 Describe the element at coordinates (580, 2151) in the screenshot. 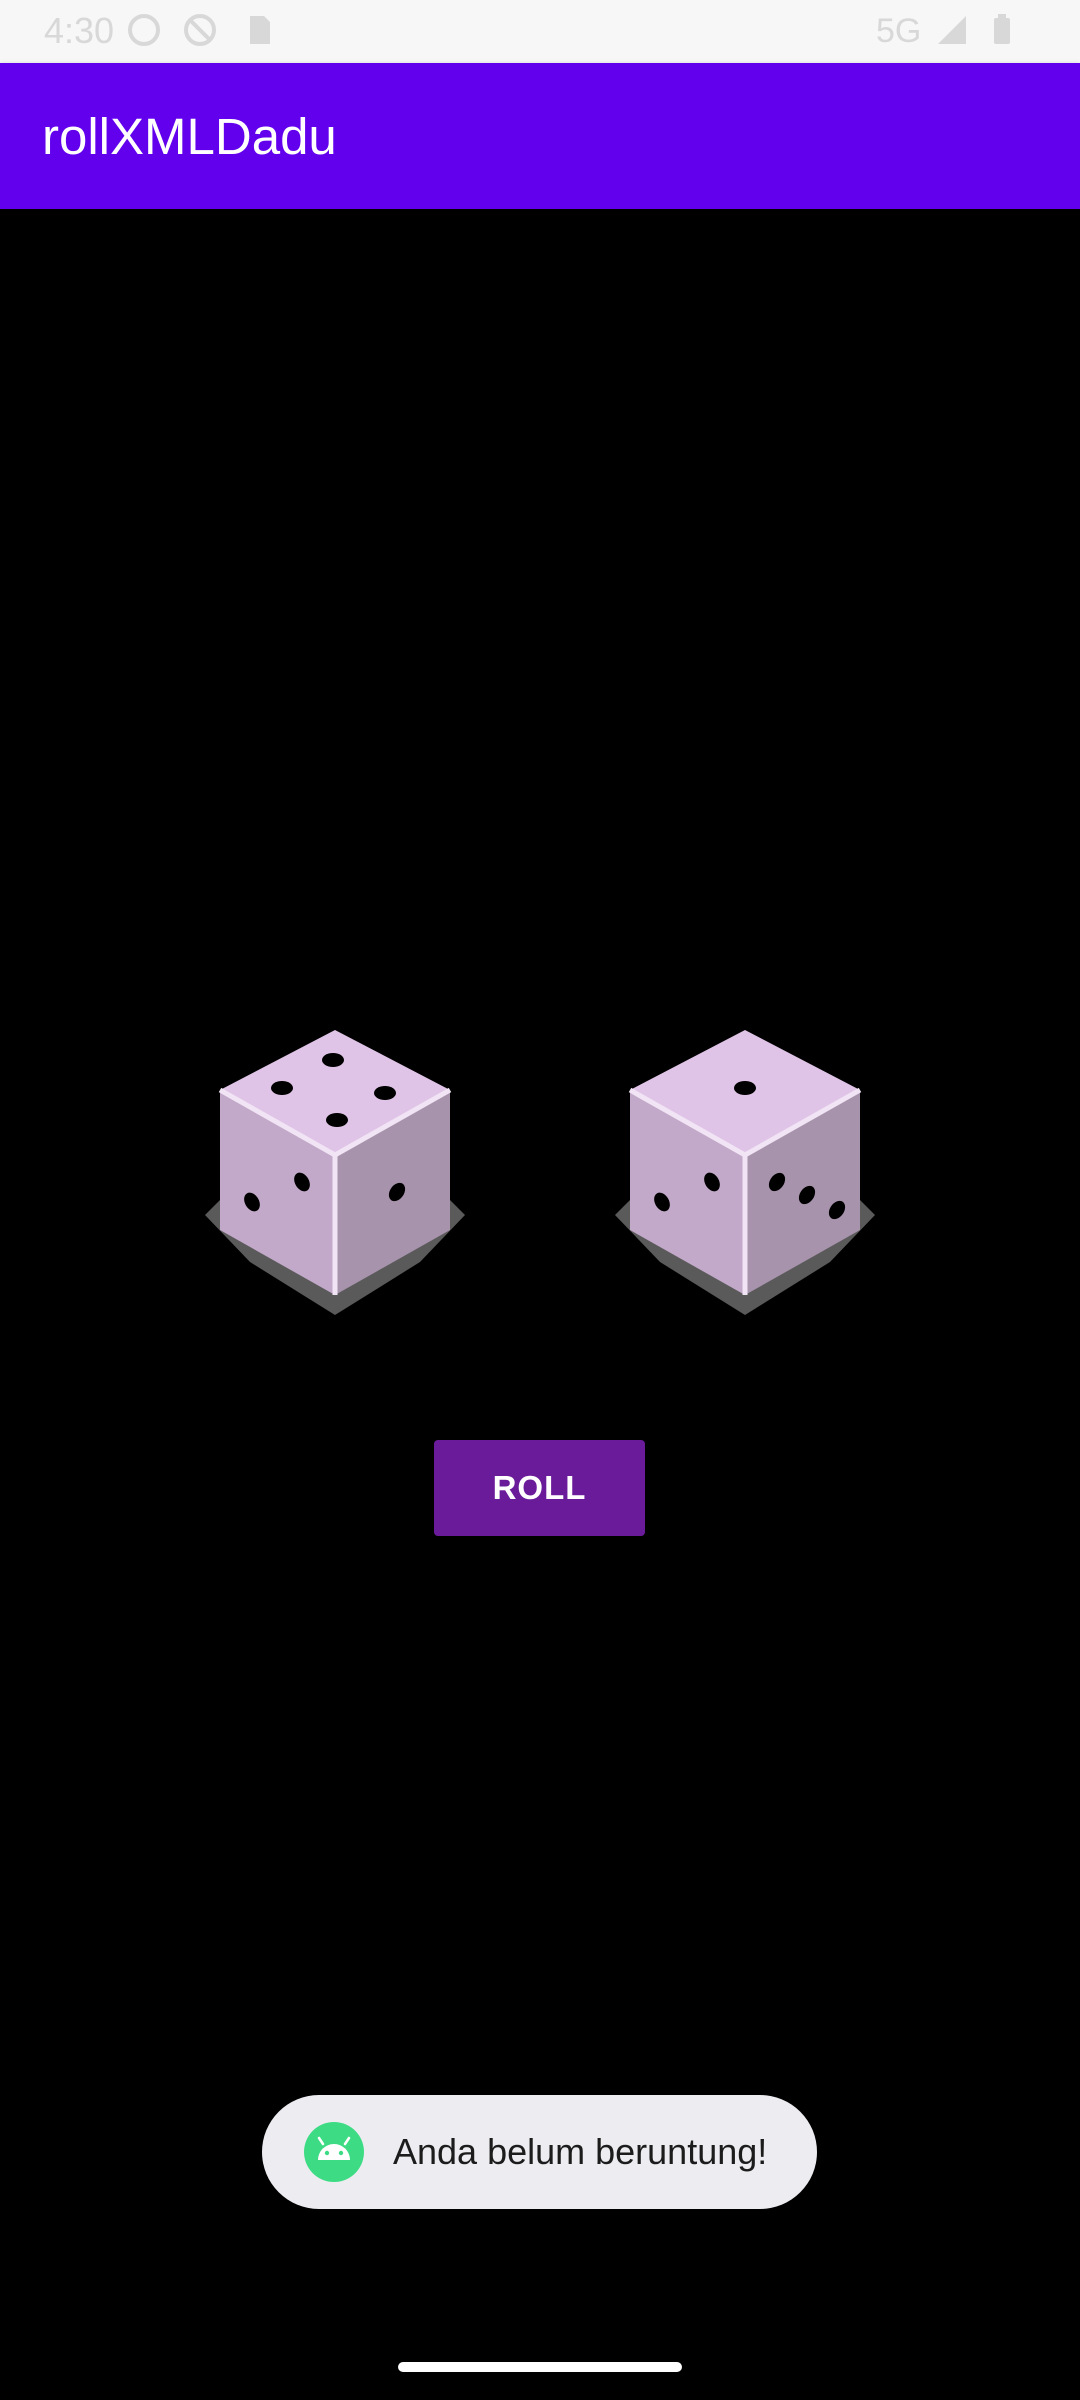

I see `toast-message: Anda belum beruntung!` at that location.